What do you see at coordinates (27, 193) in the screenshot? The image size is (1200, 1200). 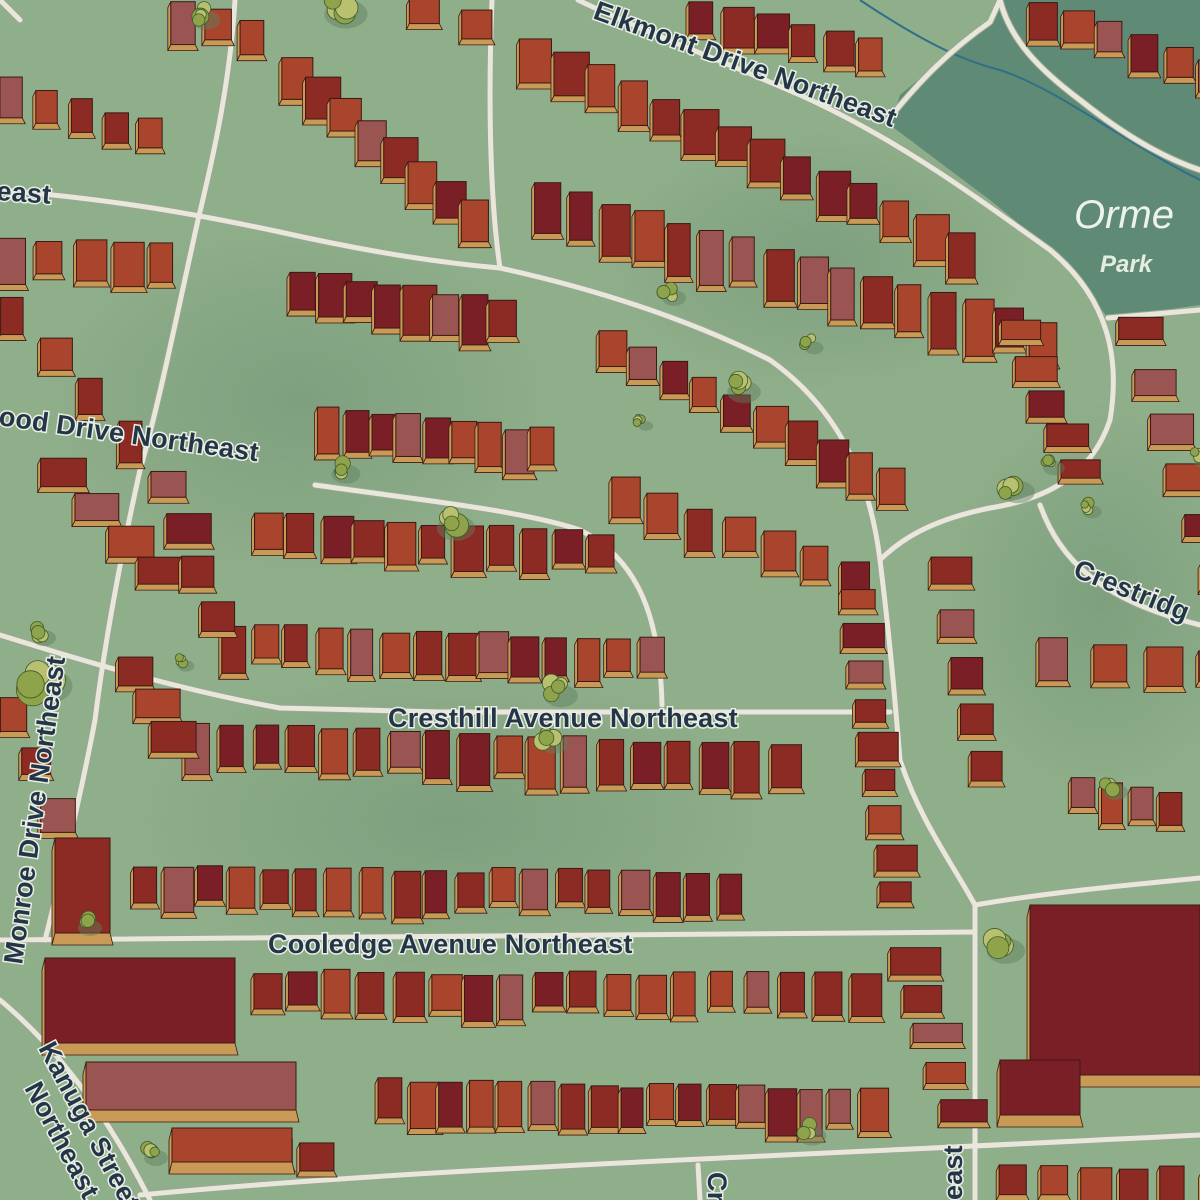 I see `street-label-east-top: east` at bounding box center [27, 193].